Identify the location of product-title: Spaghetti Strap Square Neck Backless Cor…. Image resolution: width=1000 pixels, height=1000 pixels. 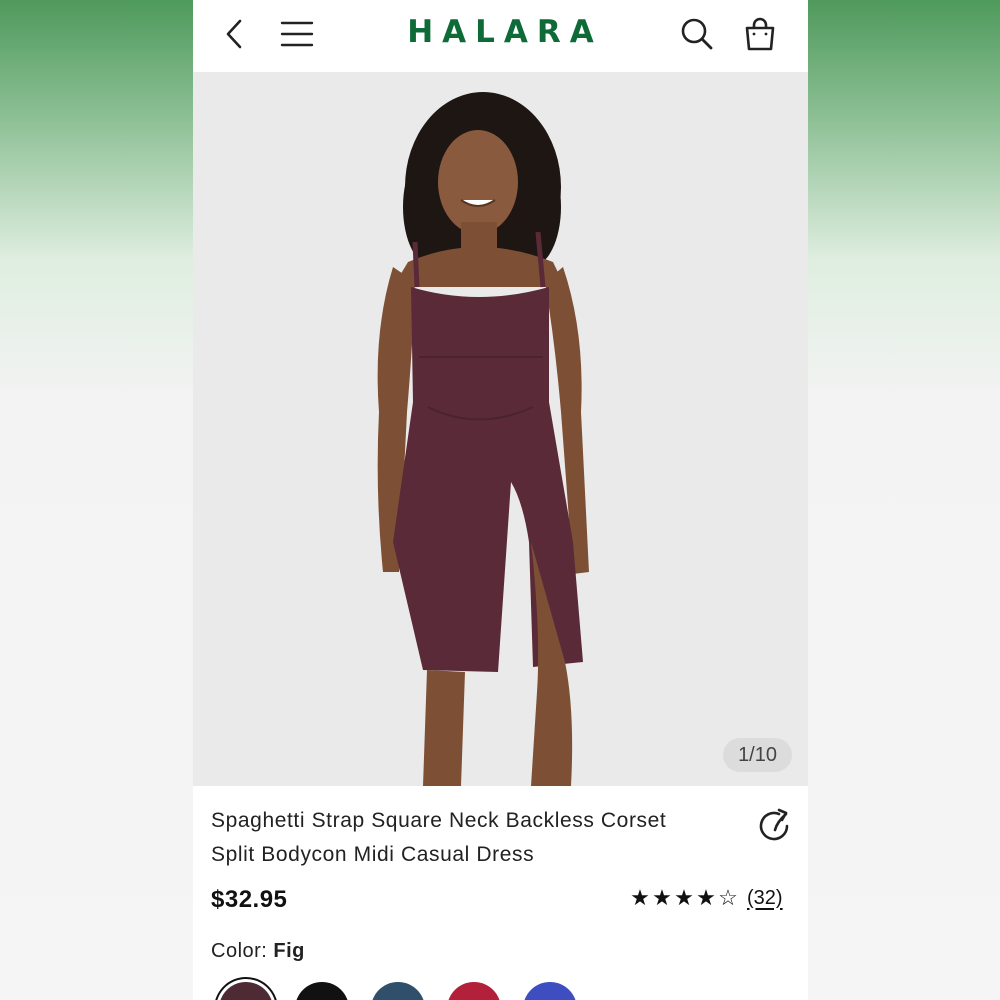
(471, 838).